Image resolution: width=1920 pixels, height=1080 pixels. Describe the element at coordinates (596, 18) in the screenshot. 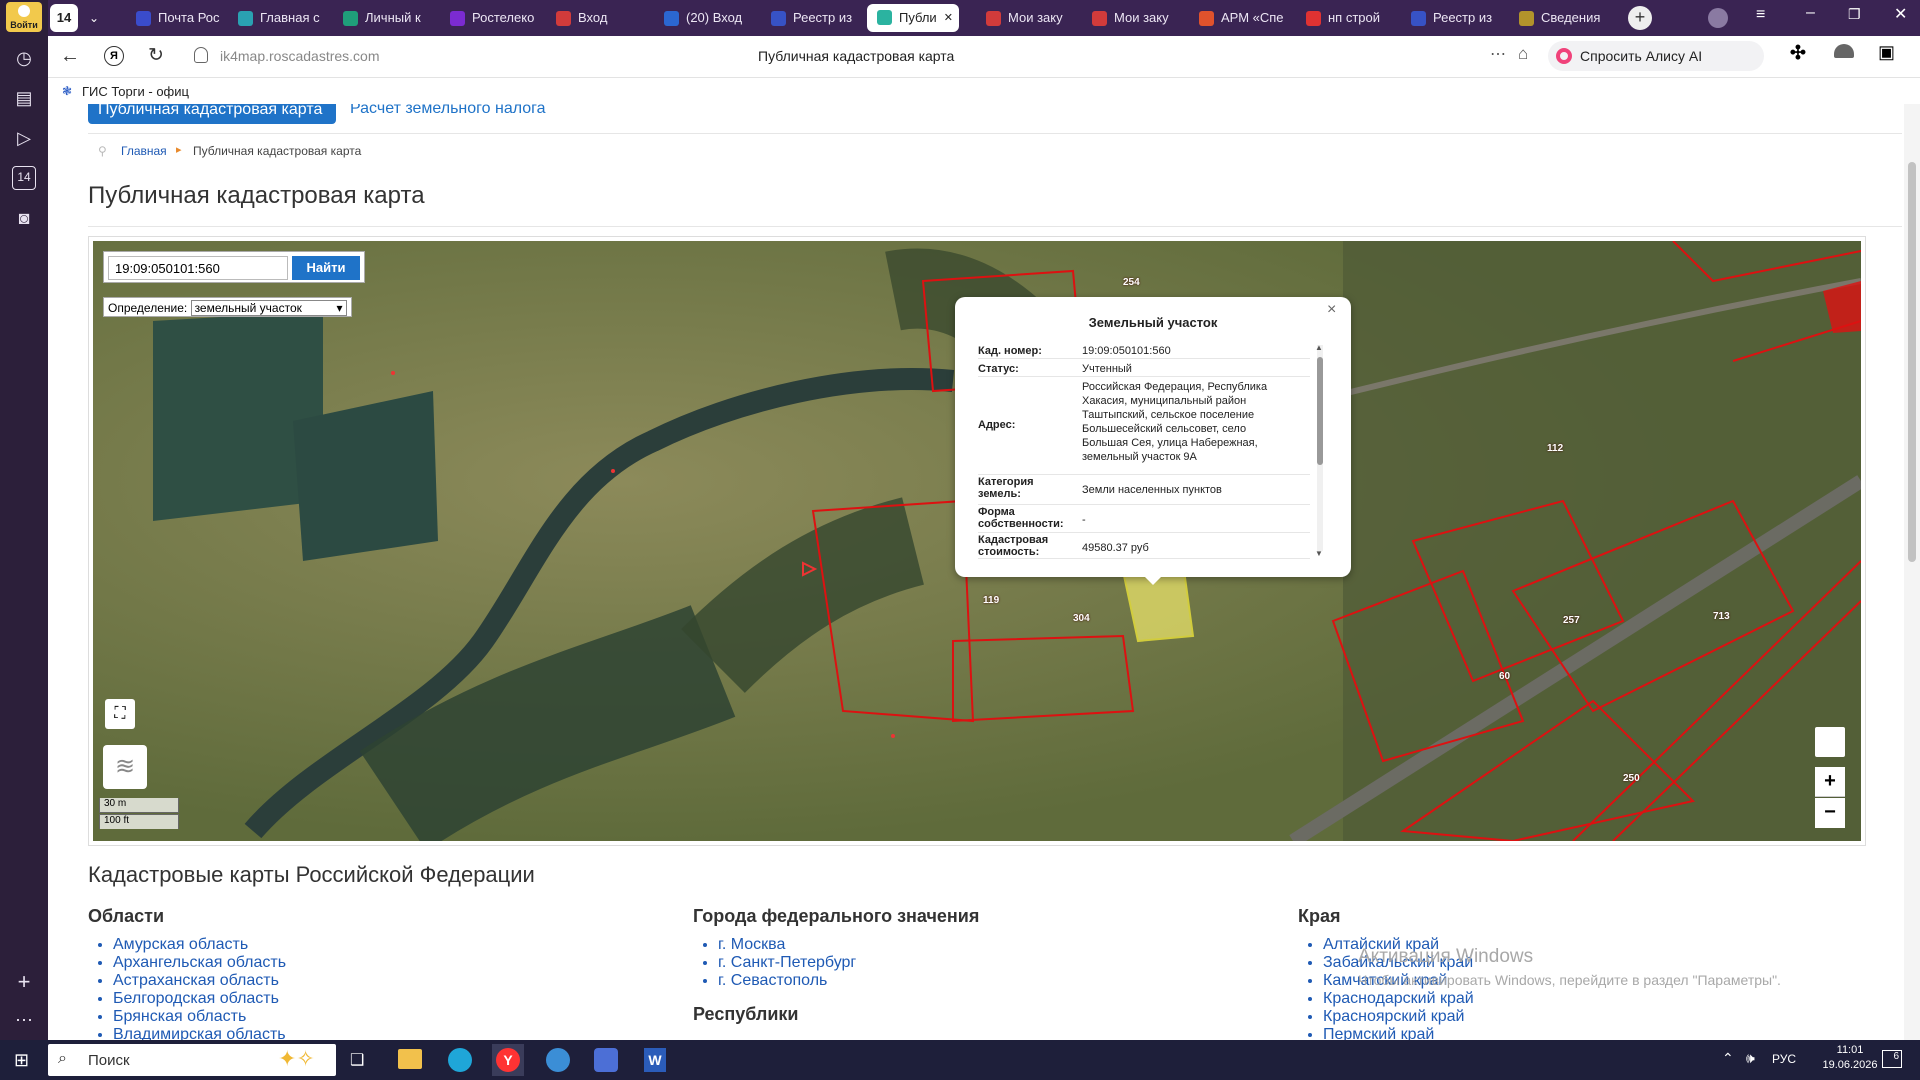

I see `tab-4: Вход` at that location.